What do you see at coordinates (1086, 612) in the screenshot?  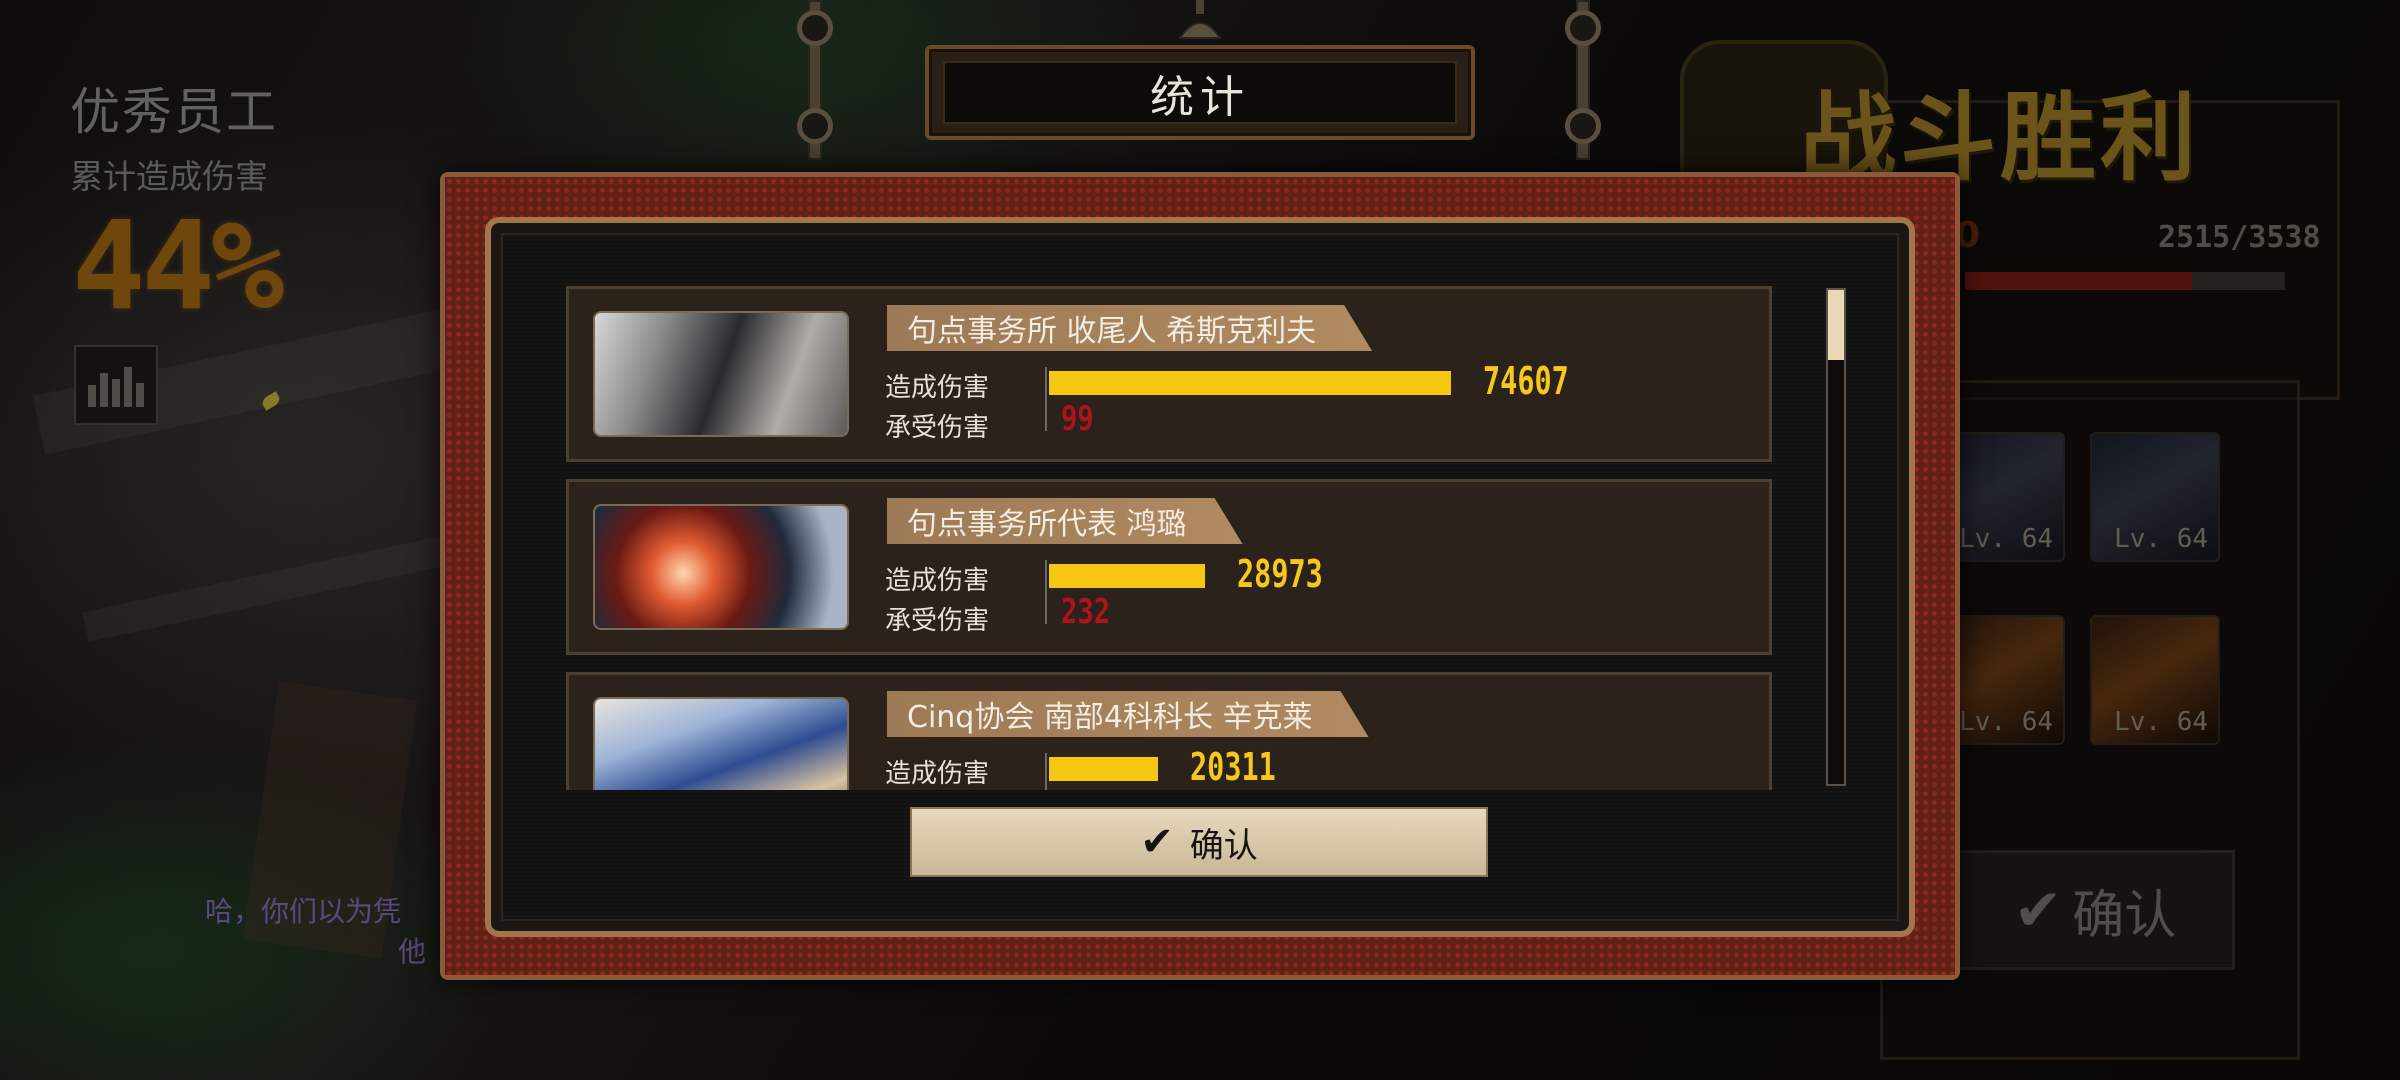 I see `damage-taken-value: 232` at bounding box center [1086, 612].